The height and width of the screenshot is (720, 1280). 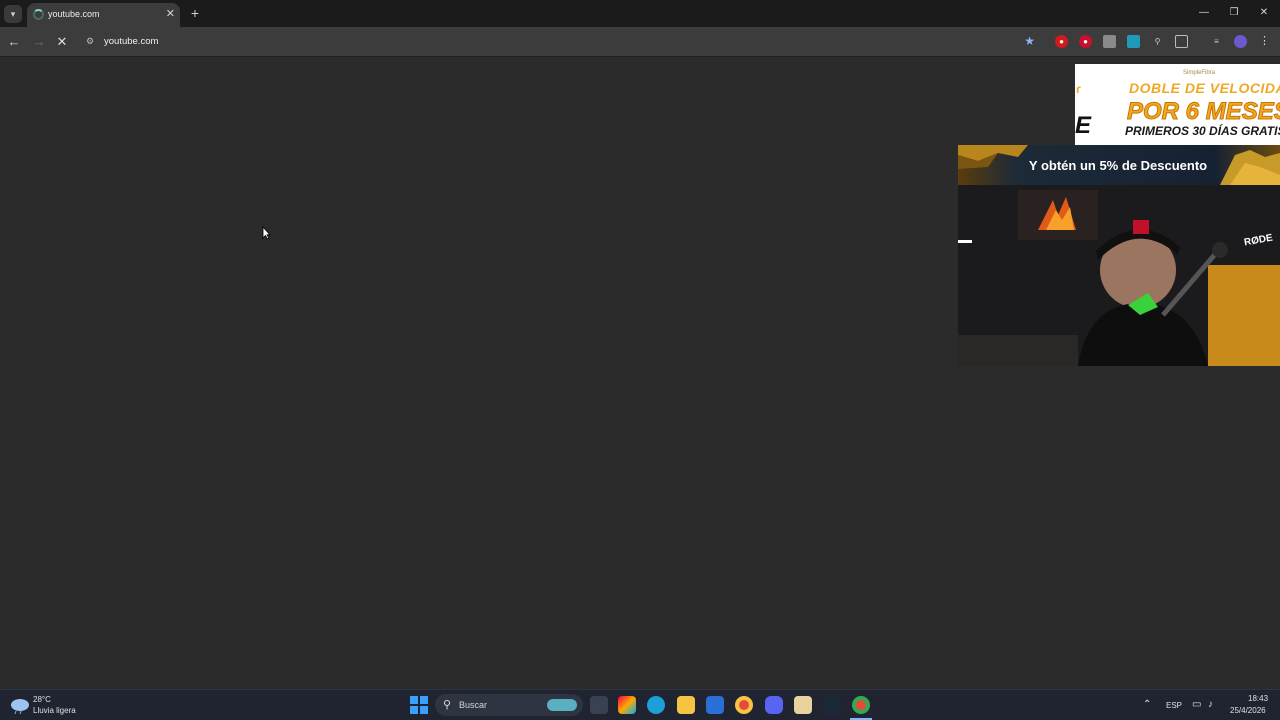 I want to click on weather-description: Lluvia ligera, so click(x=54, y=710).